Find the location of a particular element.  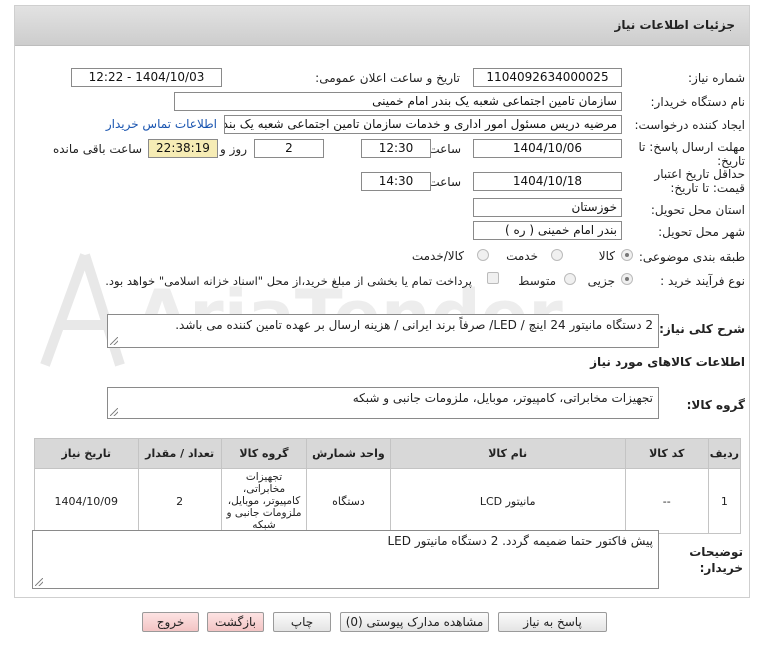

announce-field: 1404/10/03 - 12:22 is located at coordinates (146, 77).